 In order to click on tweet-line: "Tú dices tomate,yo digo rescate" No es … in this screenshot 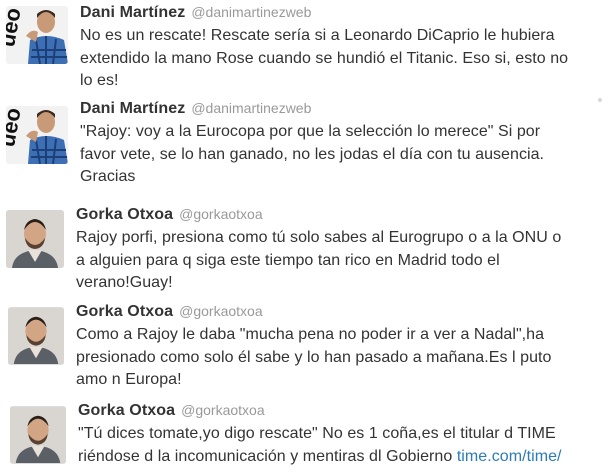, I will do `click(317, 433)`.